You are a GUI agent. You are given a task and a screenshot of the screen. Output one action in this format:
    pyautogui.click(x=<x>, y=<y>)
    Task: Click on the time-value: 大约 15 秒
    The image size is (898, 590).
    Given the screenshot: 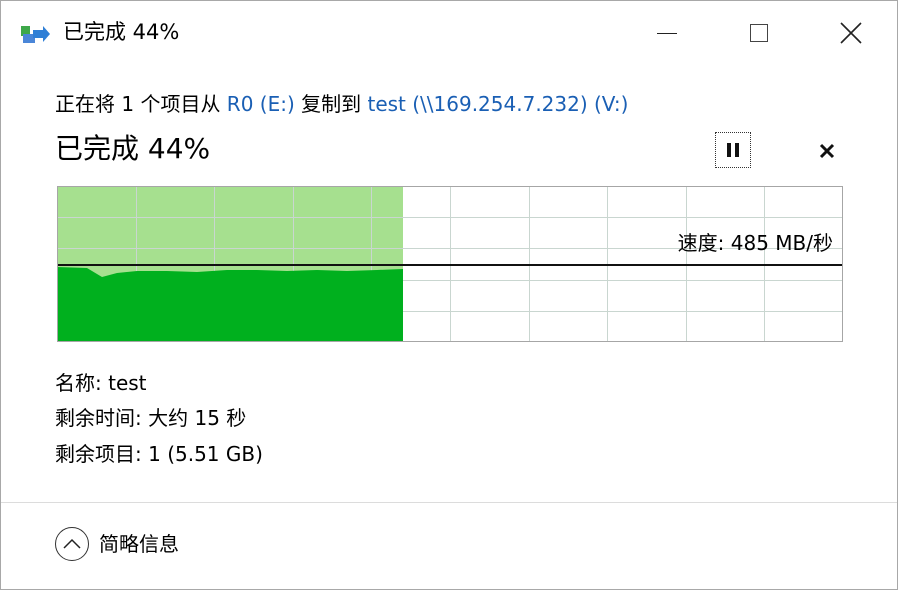 What is the action you would take?
    pyautogui.click(x=197, y=418)
    